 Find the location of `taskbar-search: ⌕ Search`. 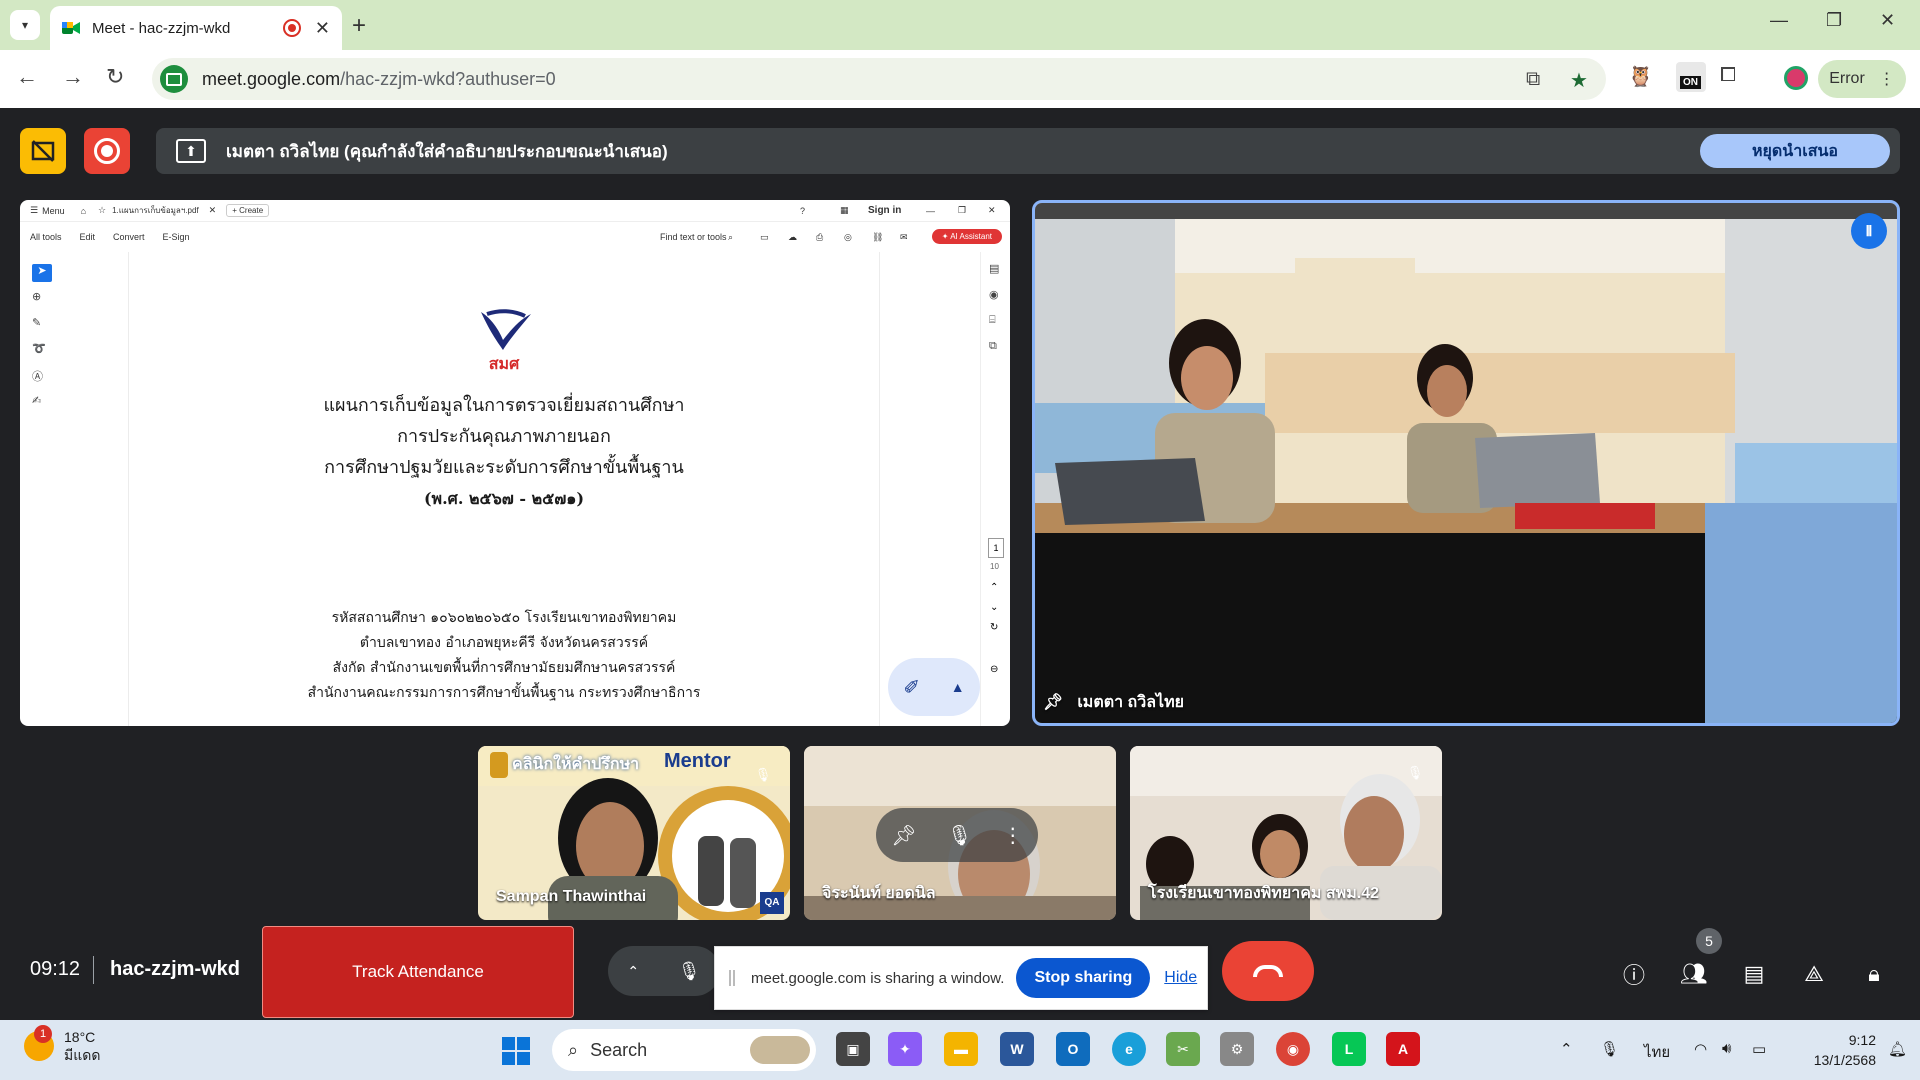

taskbar-search: ⌕ Search is located at coordinates (684, 1050).